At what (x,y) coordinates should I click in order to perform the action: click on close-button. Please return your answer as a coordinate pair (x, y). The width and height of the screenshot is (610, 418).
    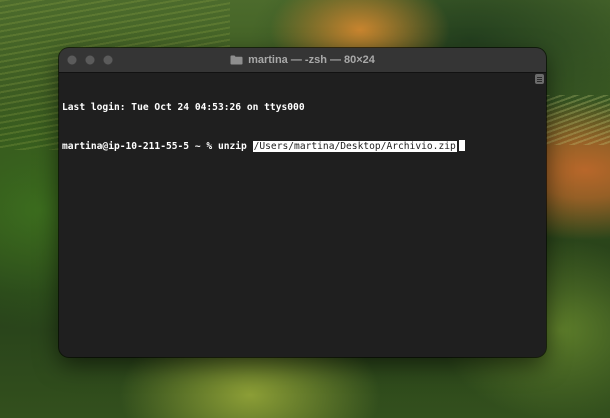
    Looking at the image, I should click on (72, 60).